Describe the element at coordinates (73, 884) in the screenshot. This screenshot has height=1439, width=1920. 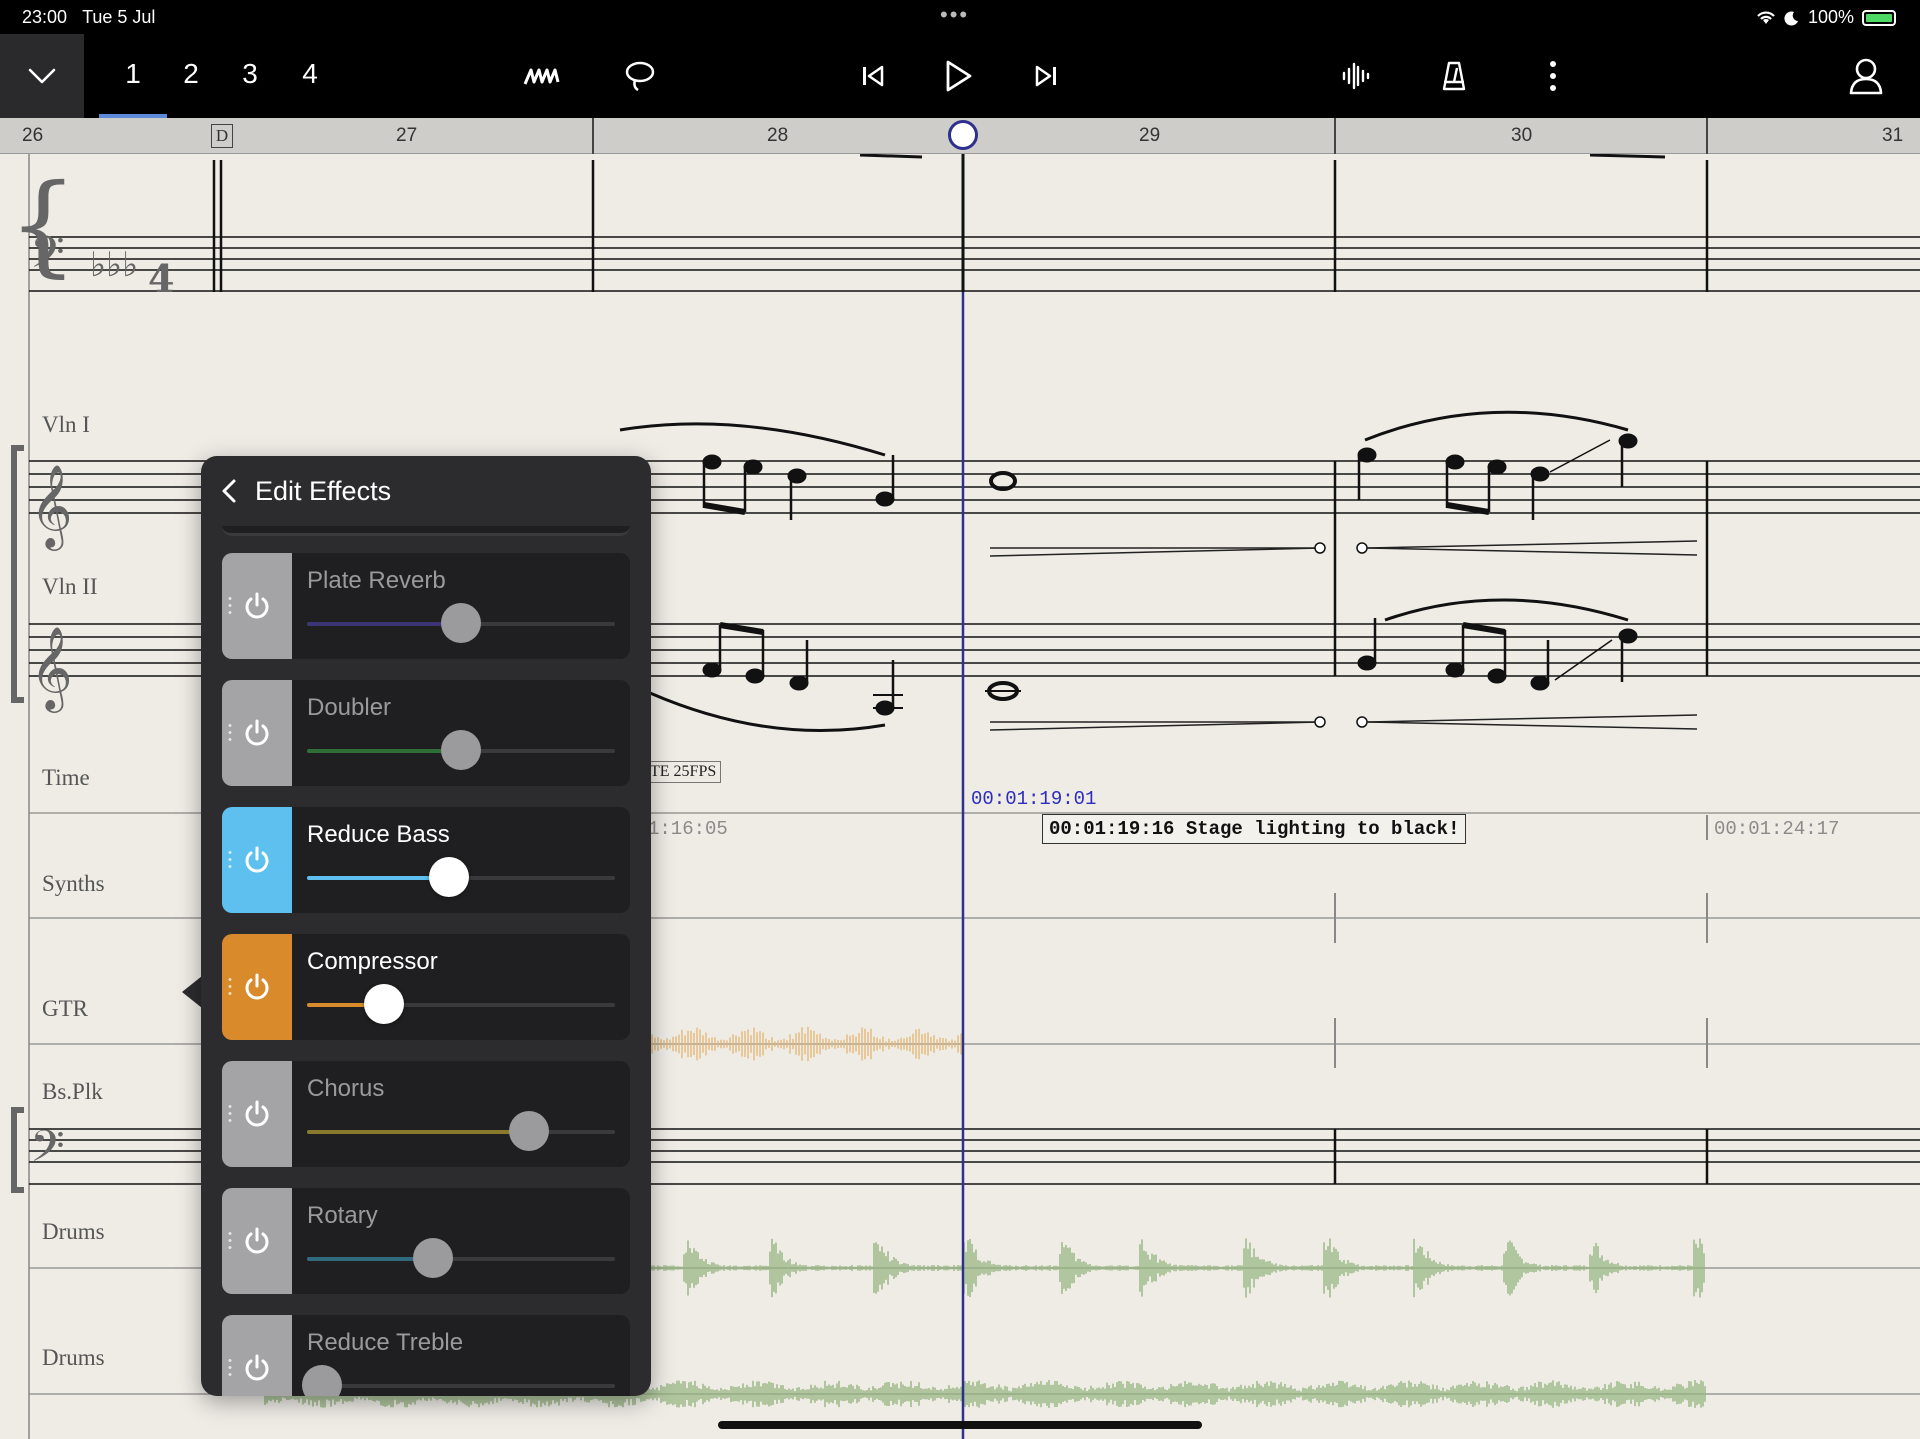
I see `instrument-label-synths: Synths` at that location.